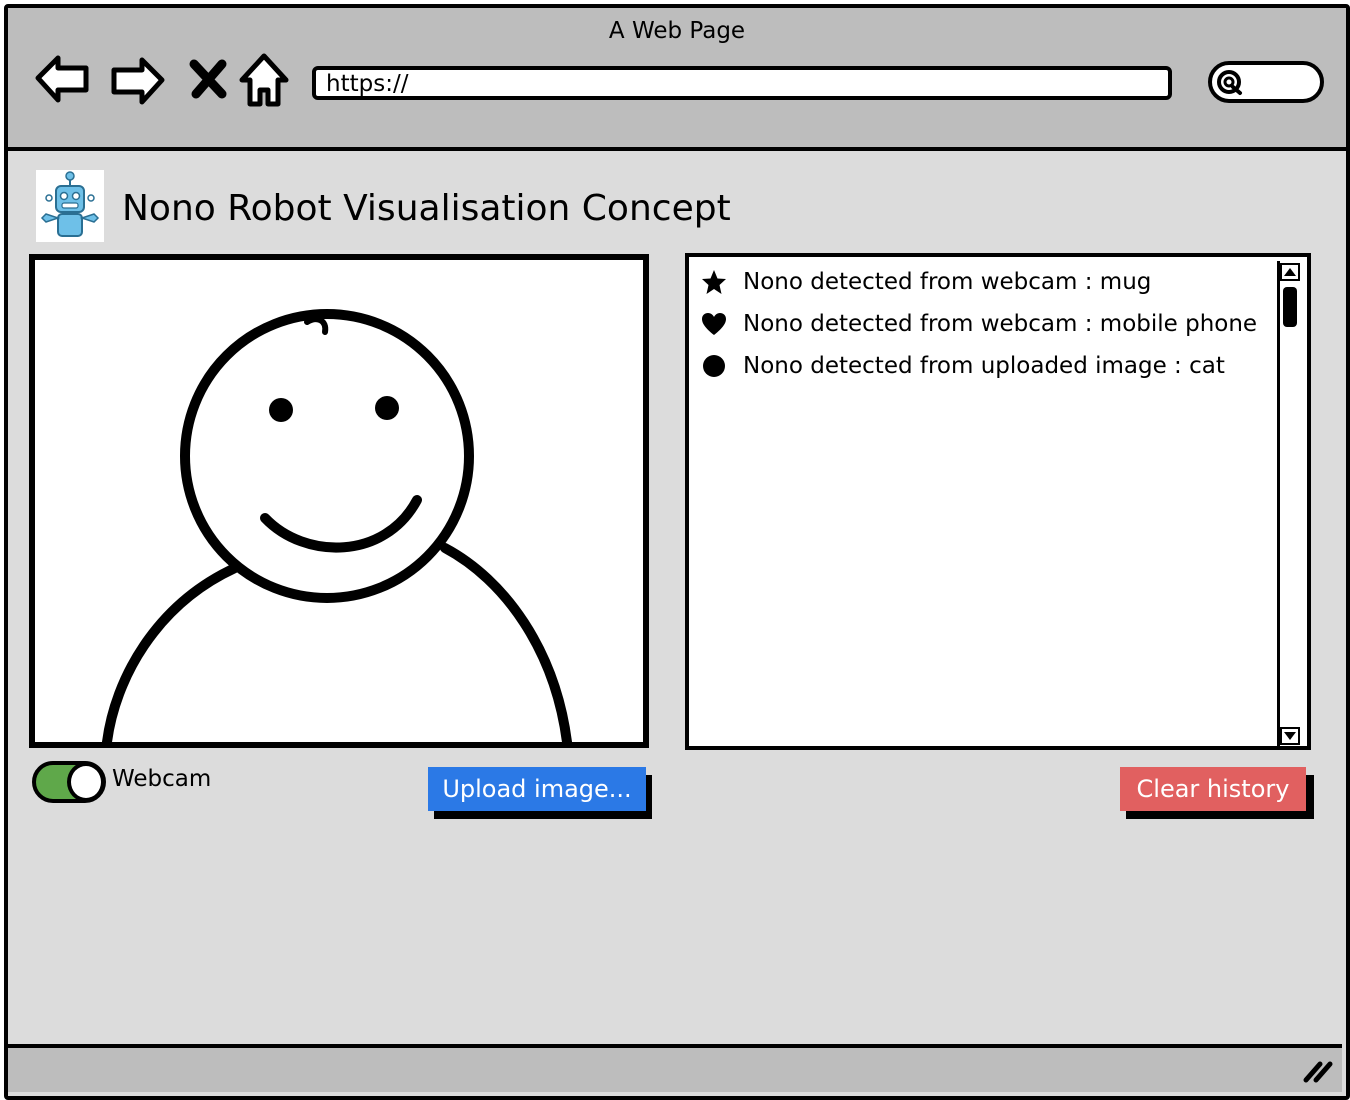  Describe the element at coordinates (1000, 324) in the screenshot. I see `list-item-text: Nono detected from webcam : mobile phone` at that location.